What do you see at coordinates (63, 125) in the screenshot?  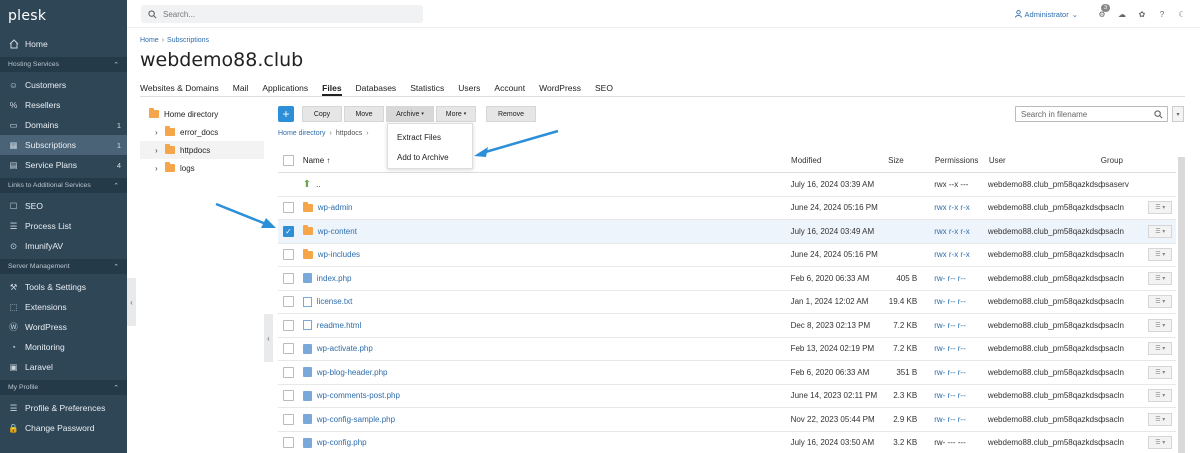 I see `sidebar-item-domains: ▭ Domains 1` at bounding box center [63, 125].